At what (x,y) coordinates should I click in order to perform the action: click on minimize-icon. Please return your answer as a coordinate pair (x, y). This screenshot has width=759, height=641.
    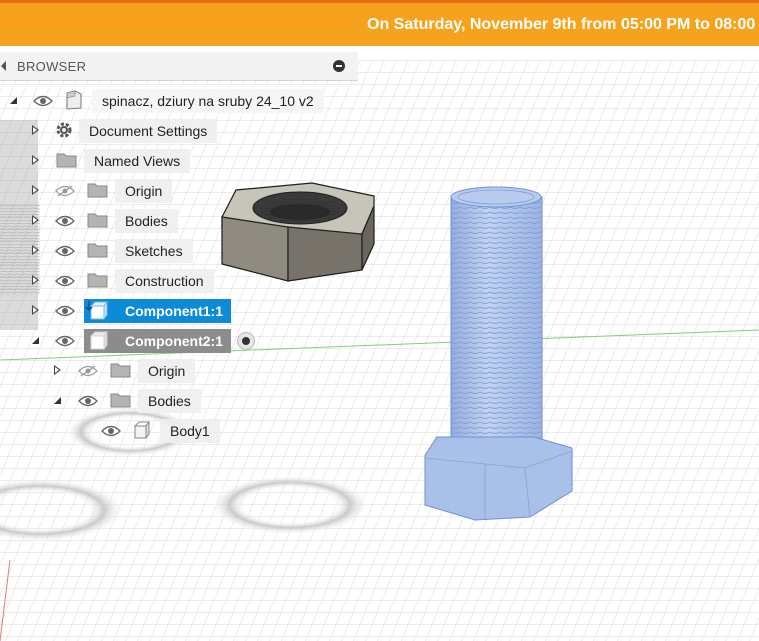
    Looking at the image, I should click on (339, 66).